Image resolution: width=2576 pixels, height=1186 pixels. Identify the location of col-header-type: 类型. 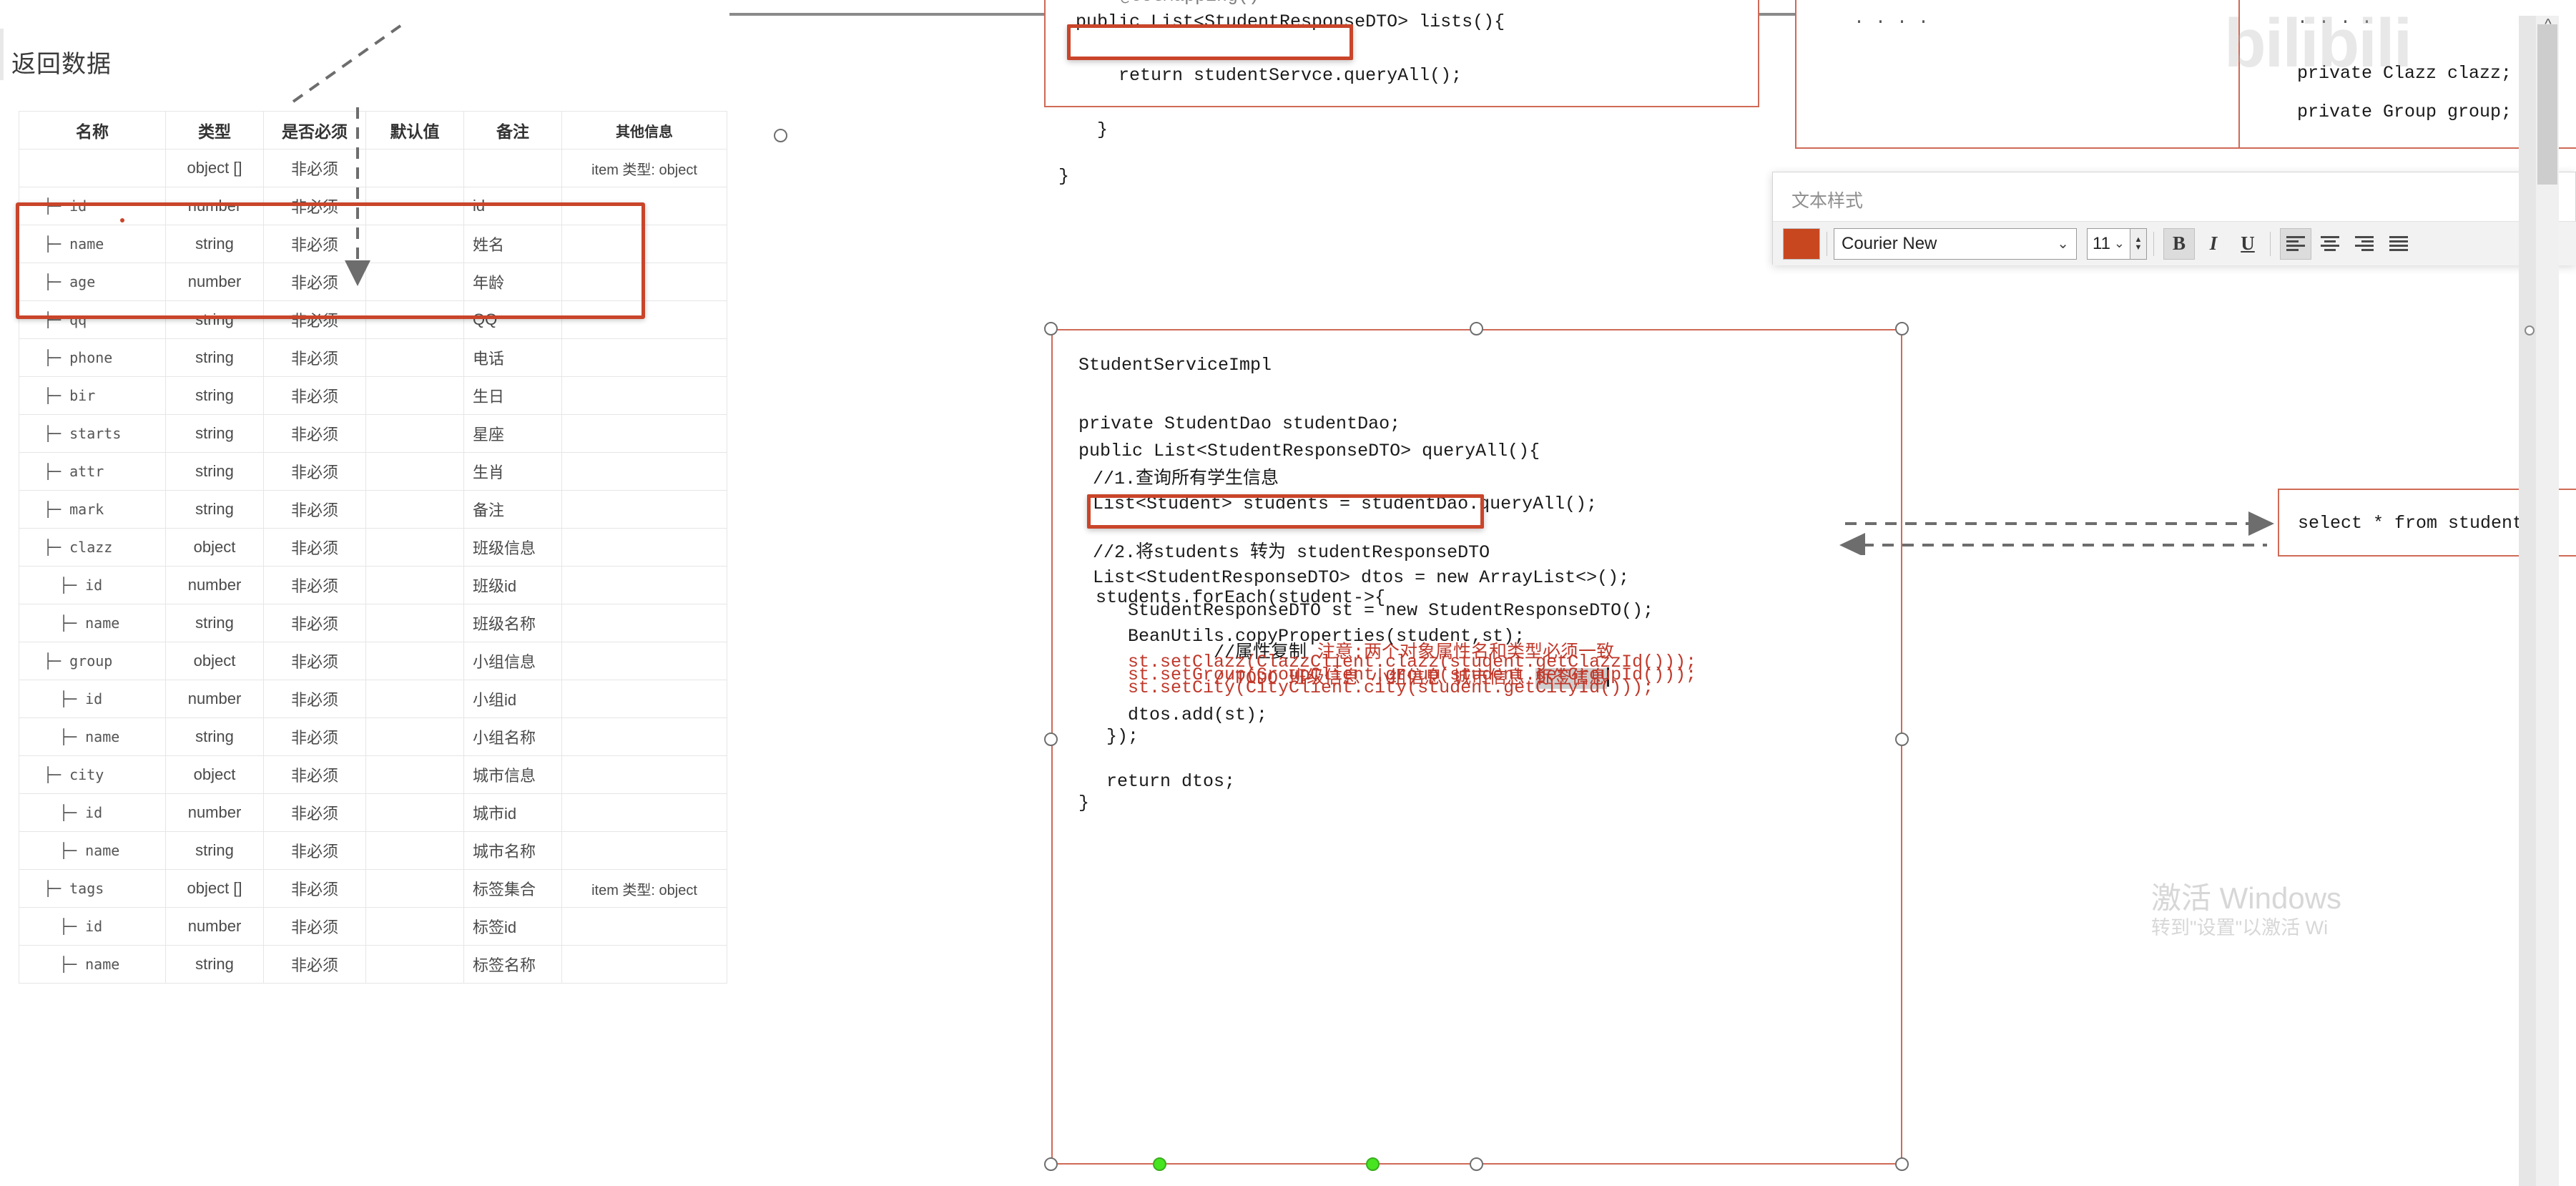
(214, 130).